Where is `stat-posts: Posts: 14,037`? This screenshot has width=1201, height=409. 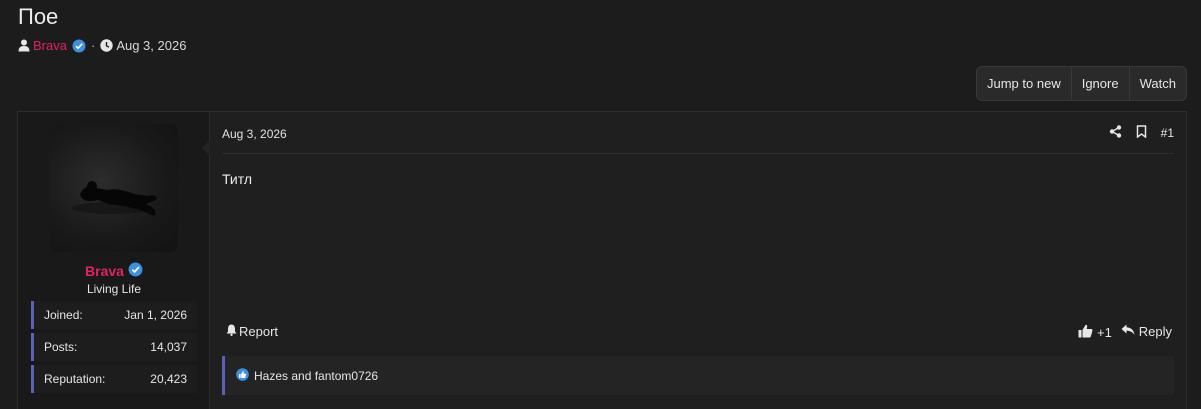 stat-posts: Posts: 14,037 is located at coordinates (114, 347).